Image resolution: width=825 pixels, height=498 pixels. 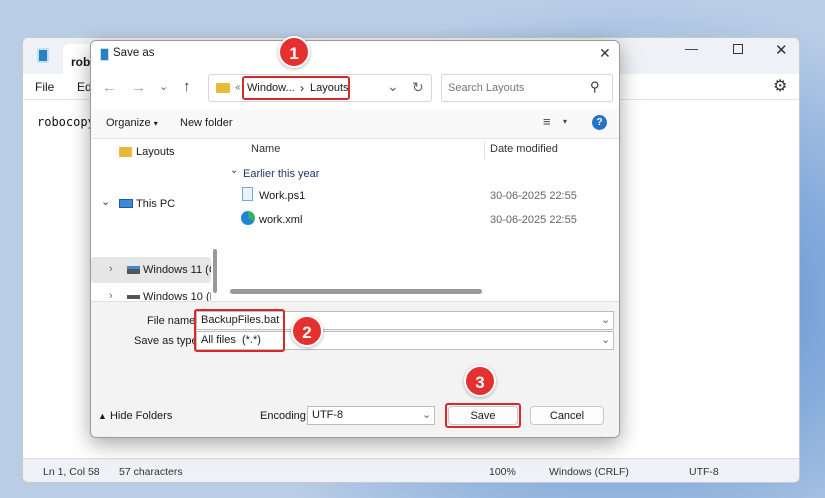 What do you see at coordinates (265, 149) in the screenshot?
I see `column-name: Name` at bounding box center [265, 149].